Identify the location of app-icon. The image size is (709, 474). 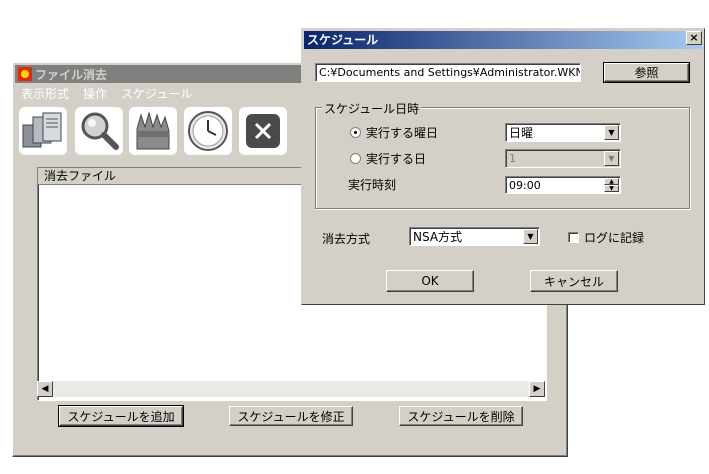
(25, 74).